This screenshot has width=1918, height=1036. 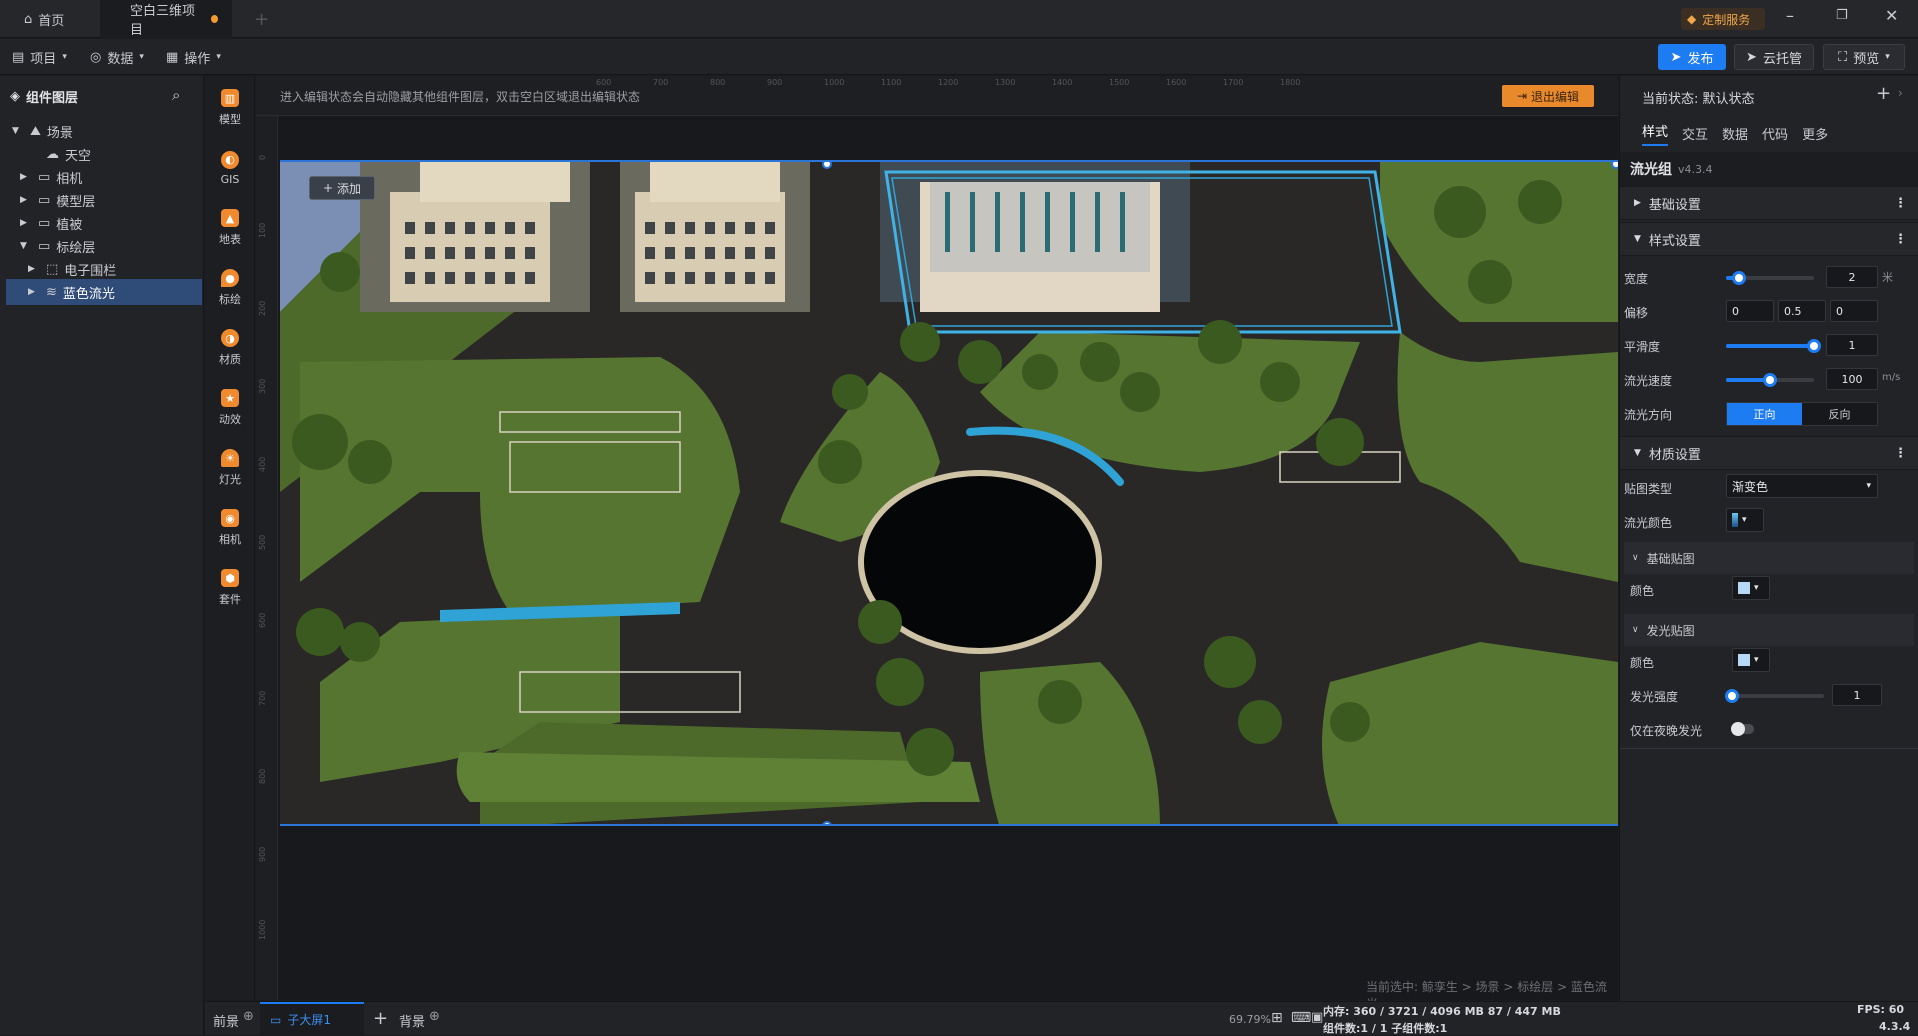 What do you see at coordinates (1900, 93) in the screenshot?
I see `chevron-right-icon: ›` at bounding box center [1900, 93].